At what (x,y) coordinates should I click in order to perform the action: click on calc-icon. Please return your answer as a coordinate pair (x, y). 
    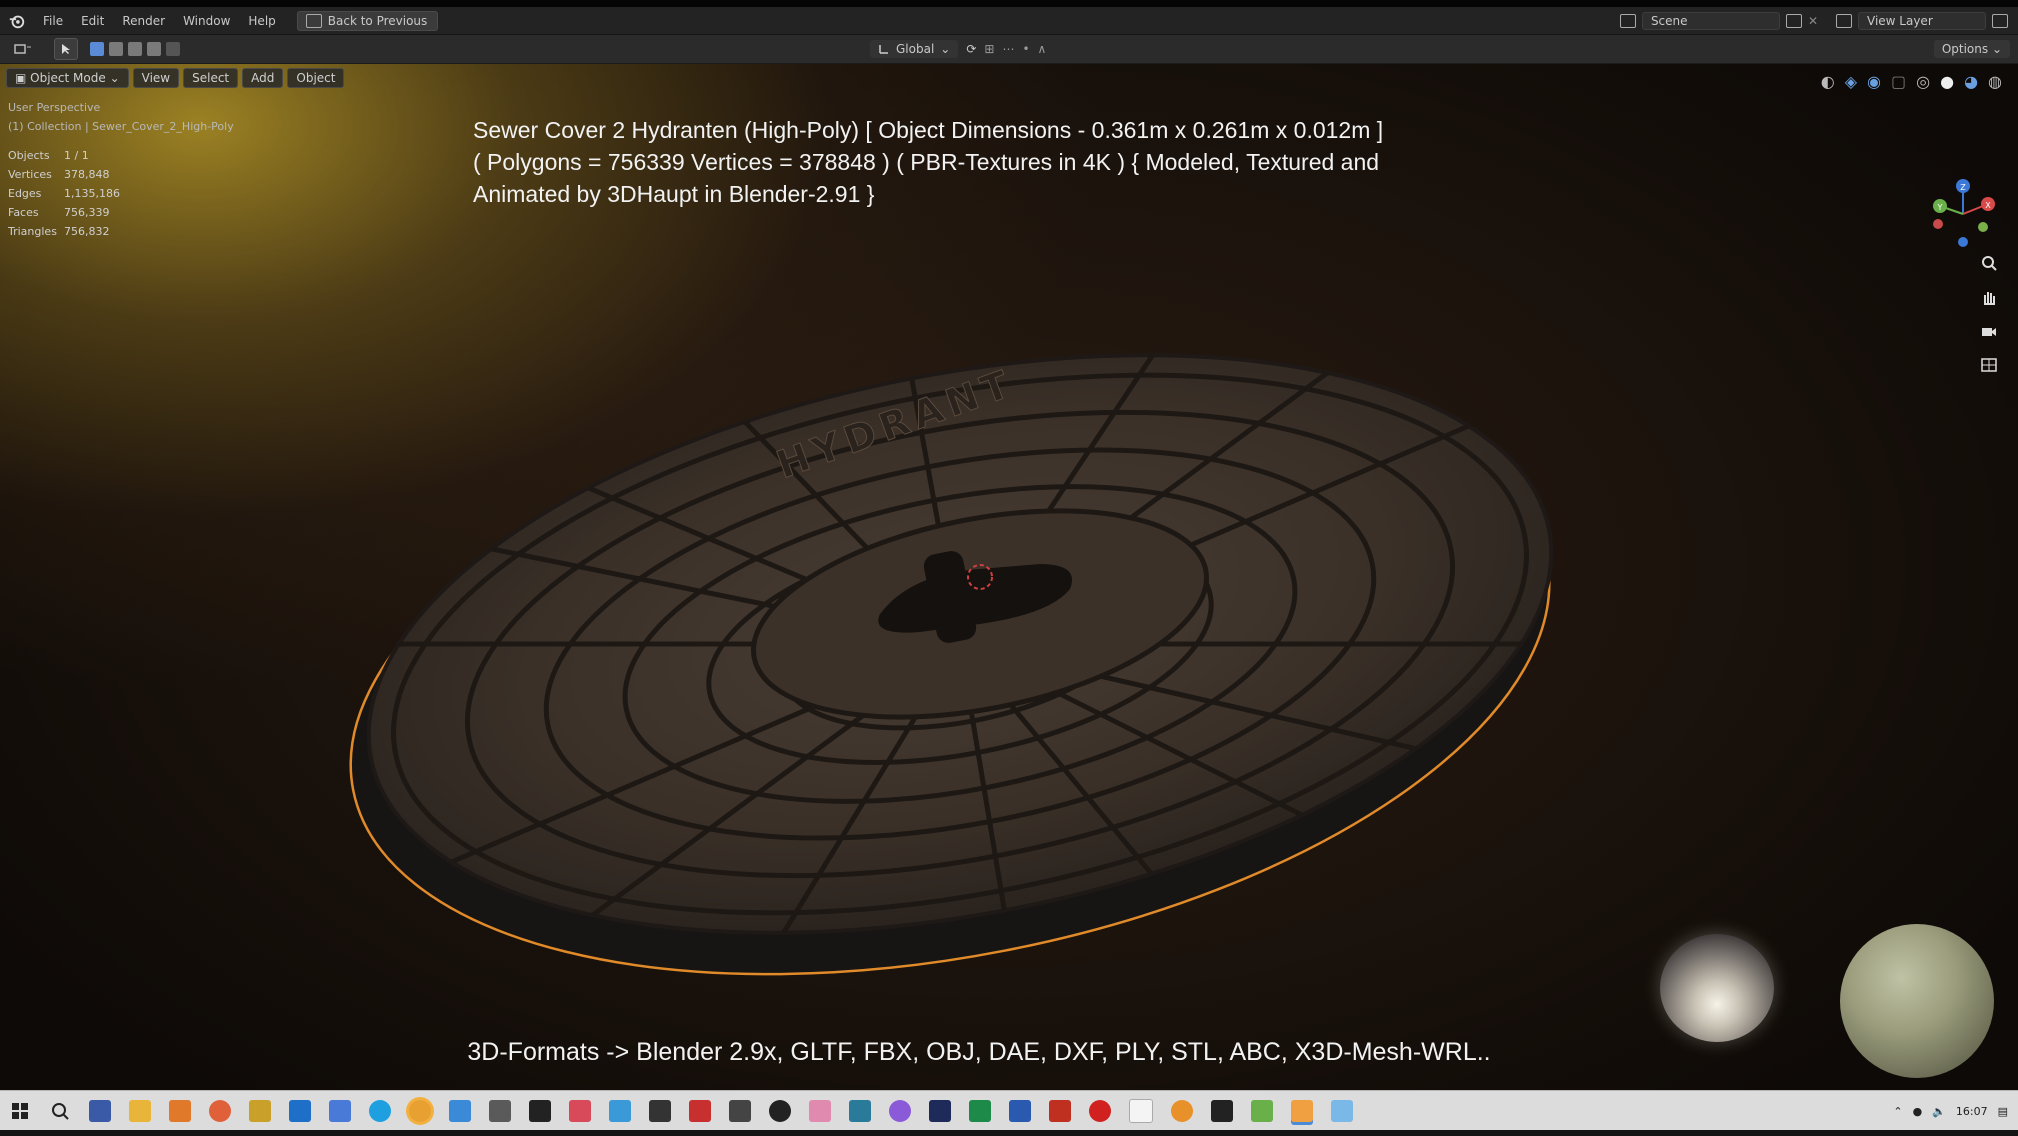
    Looking at the image, I should click on (460, 1111).